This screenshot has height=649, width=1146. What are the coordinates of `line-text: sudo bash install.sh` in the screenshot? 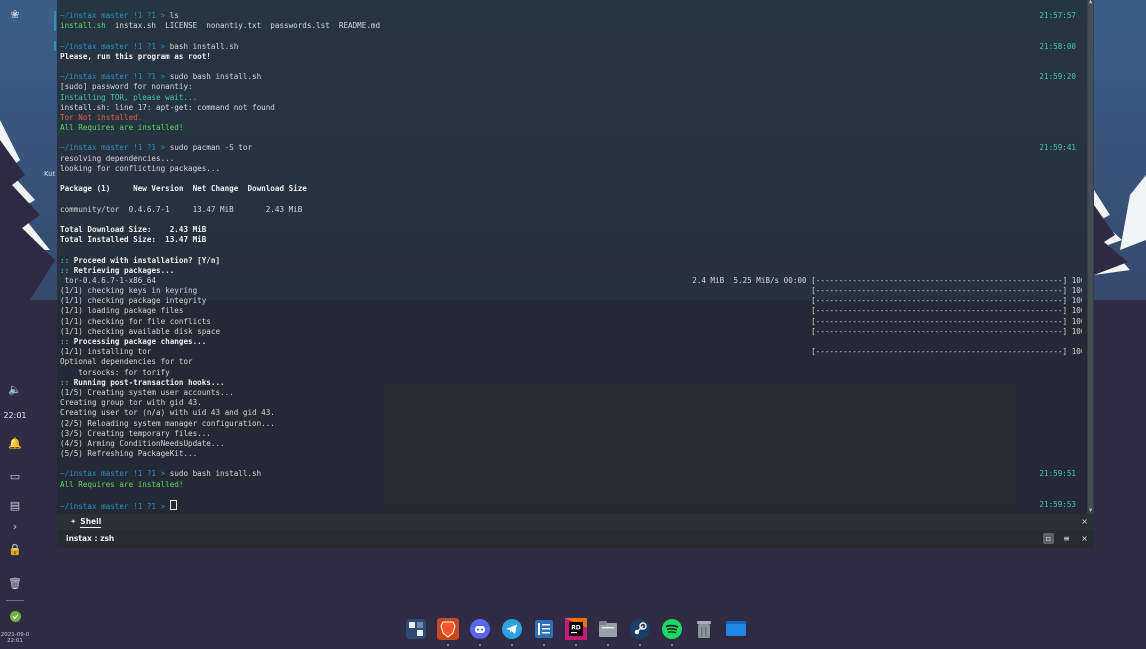 It's located at (215, 474).